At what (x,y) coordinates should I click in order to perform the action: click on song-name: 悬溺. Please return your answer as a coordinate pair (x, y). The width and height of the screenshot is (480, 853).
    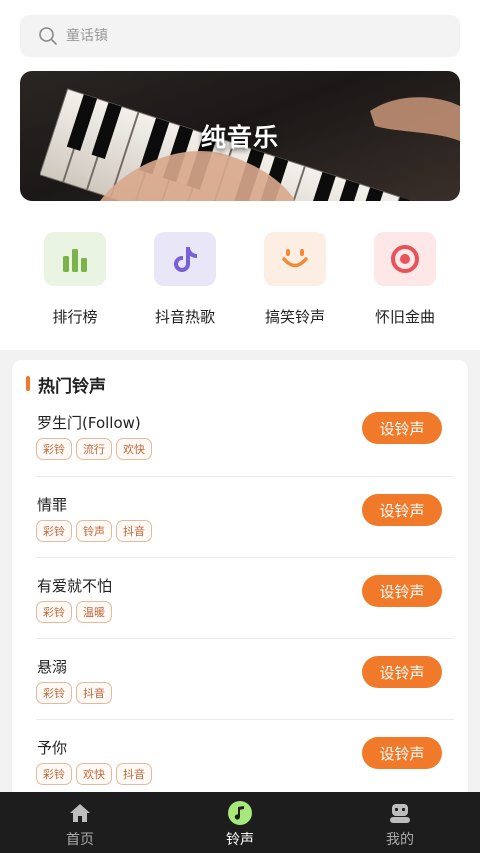
    Looking at the image, I should click on (52, 667).